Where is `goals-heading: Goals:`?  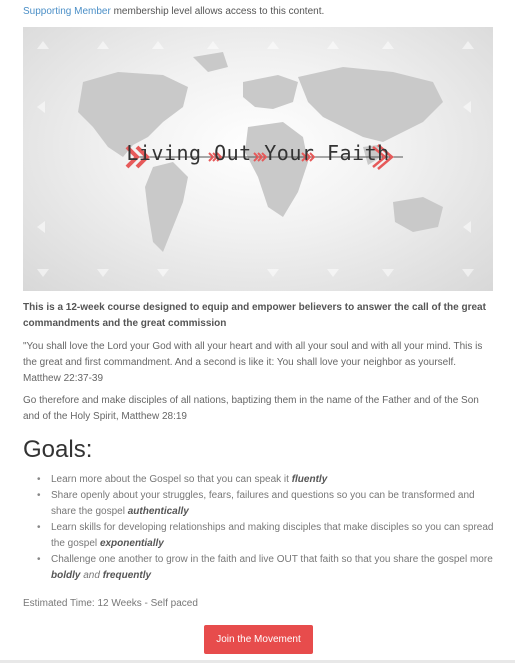
goals-heading: Goals: is located at coordinates (58, 449).